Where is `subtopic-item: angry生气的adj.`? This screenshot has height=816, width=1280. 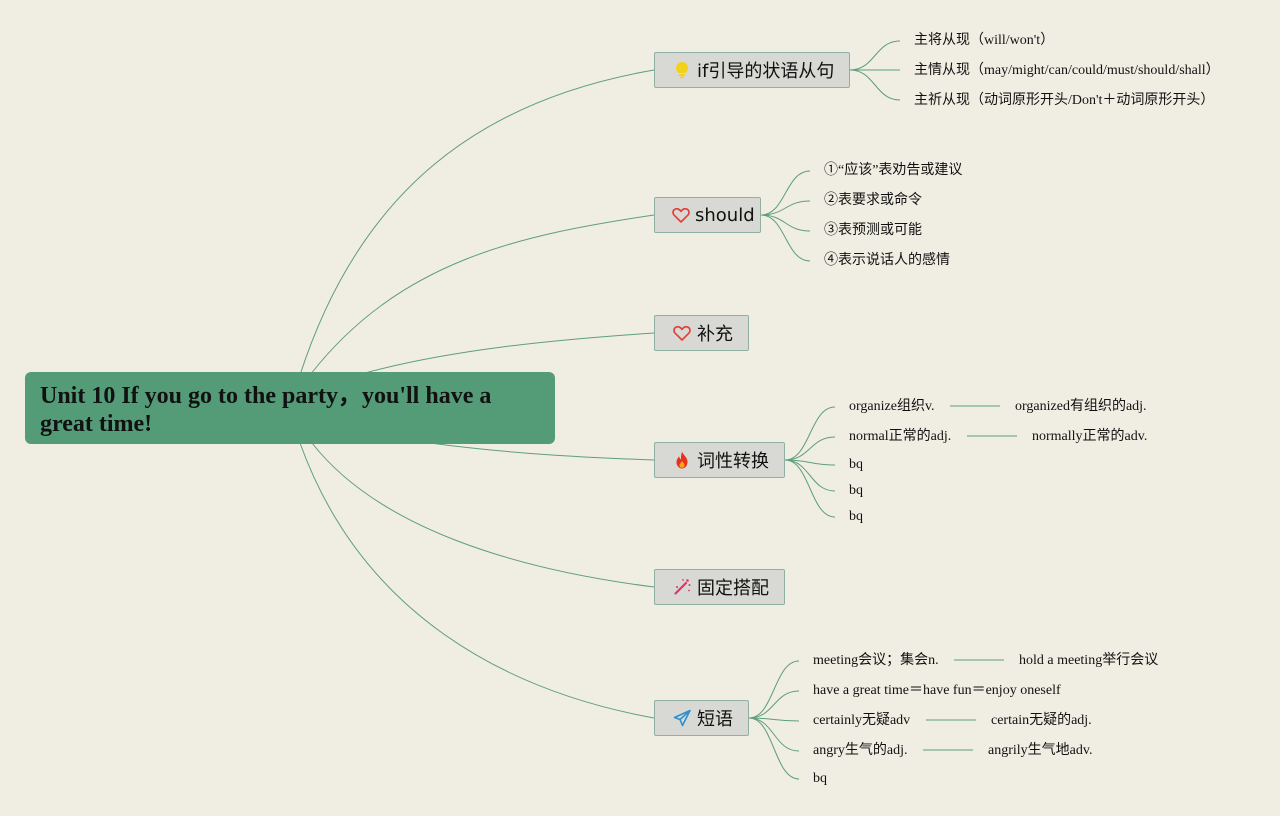 subtopic-item: angry生气的adj. is located at coordinates (860, 751).